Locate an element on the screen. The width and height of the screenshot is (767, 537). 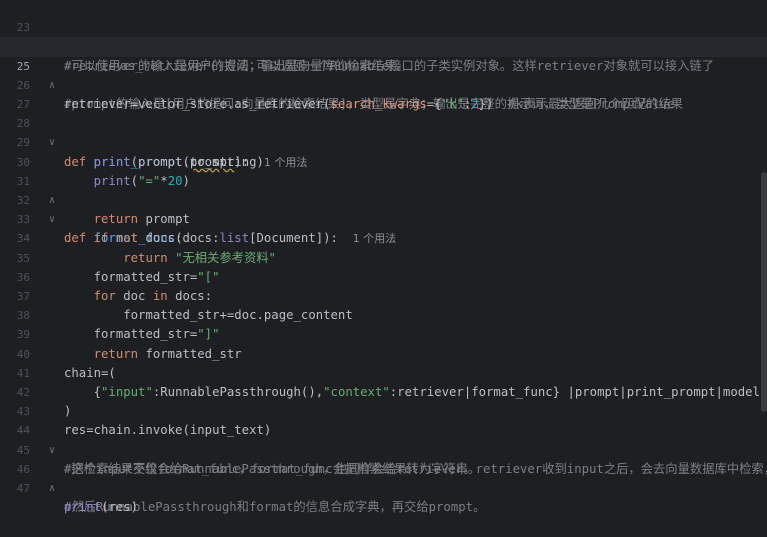
code-line: 31 ∧ return prompt is located at coordinates (383, 189).